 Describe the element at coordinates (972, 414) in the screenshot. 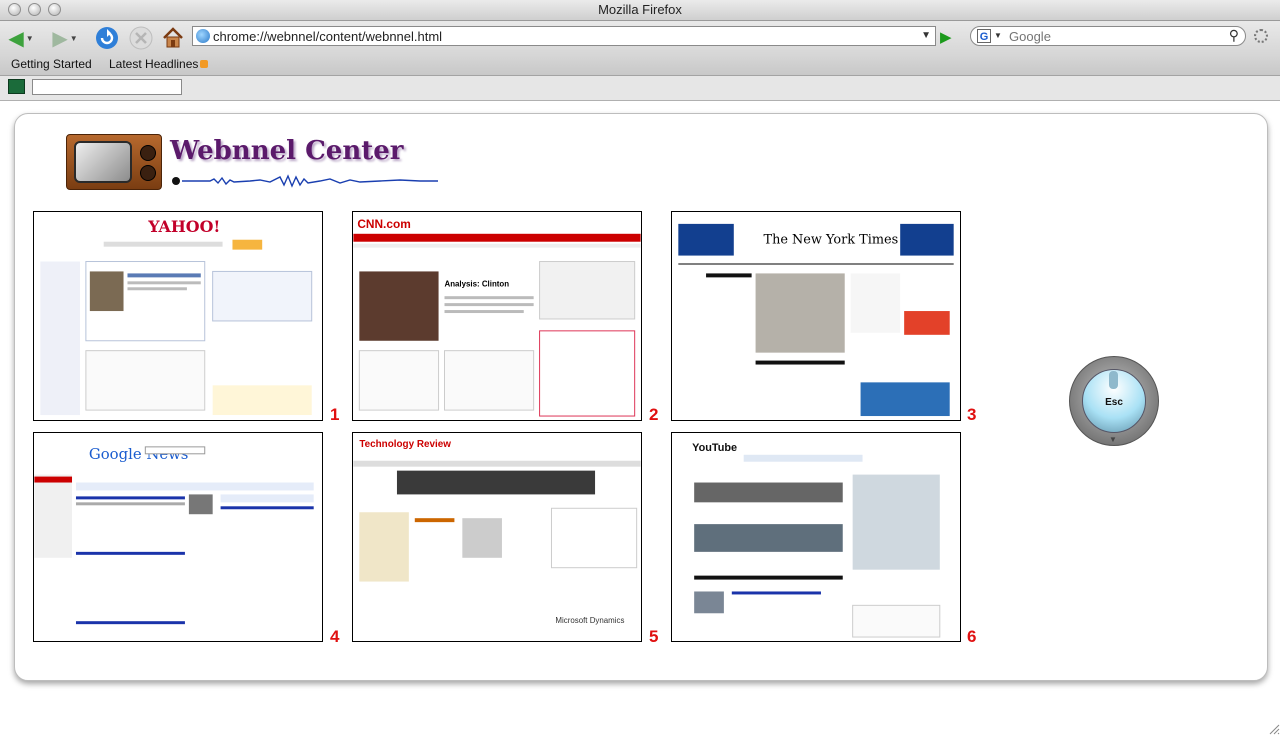

I see `thumbnail-number: 3` at that location.